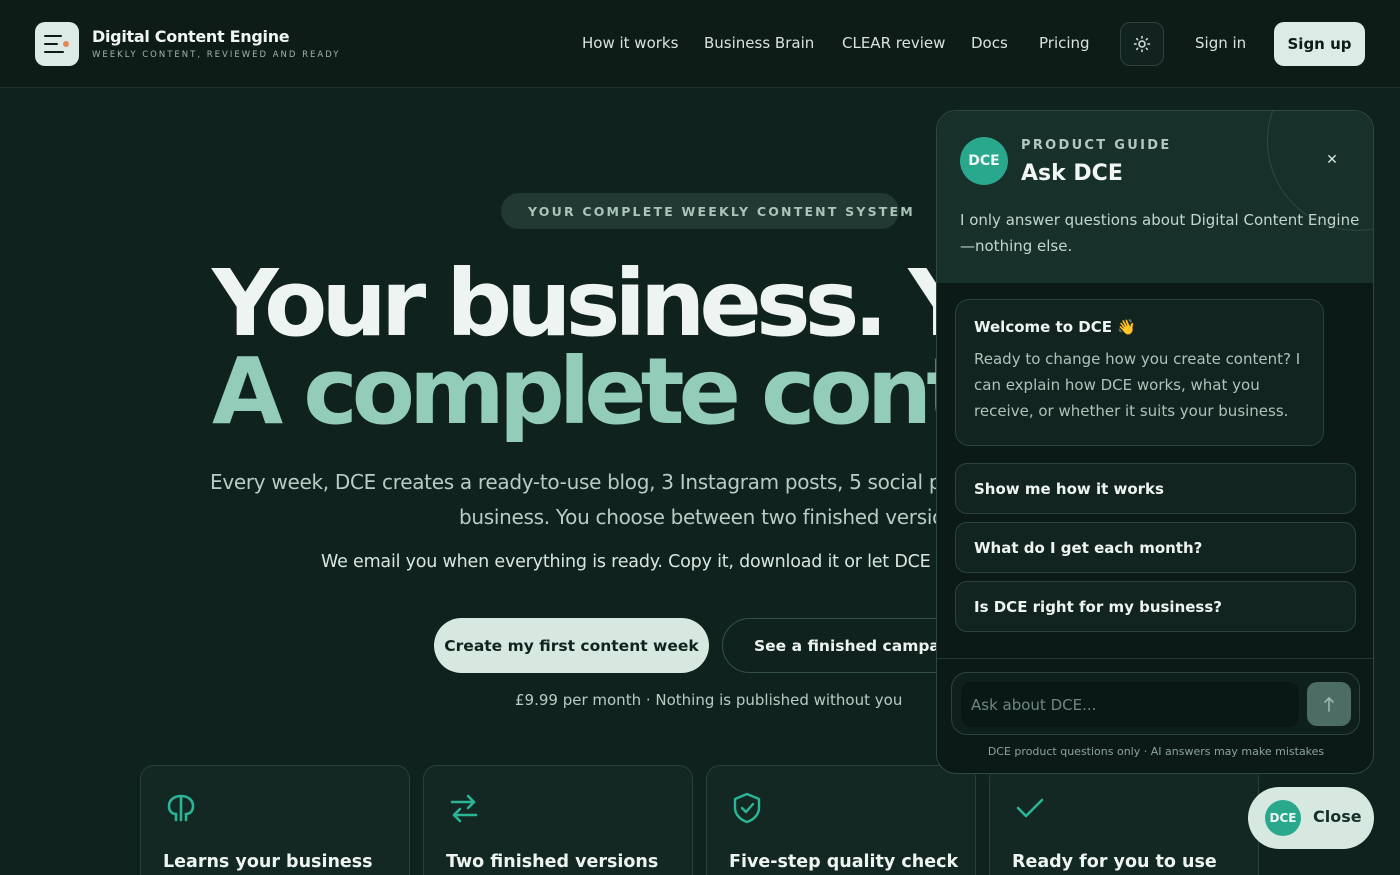 This screenshot has width=1400, height=875. I want to click on feature-card-quality-check: Five-step quality check, so click(841, 820).